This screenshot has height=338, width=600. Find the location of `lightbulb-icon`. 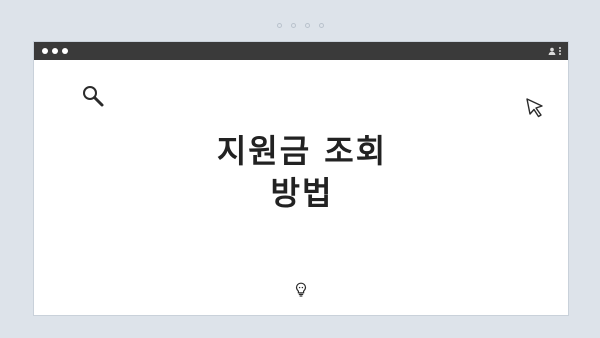

lightbulb-icon is located at coordinates (301, 289).